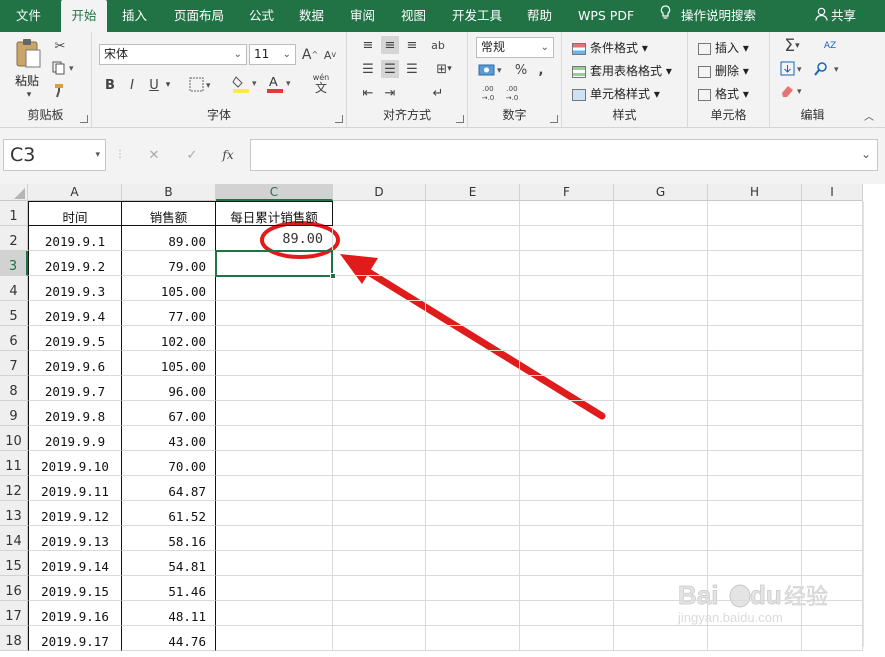 Image resolution: width=885 pixels, height=657 pixels. What do you see at coordinates (608, 16) in the screenshot?
I see `tab-wps-pdf: WPS PDF` at bounding box center [608, 16].